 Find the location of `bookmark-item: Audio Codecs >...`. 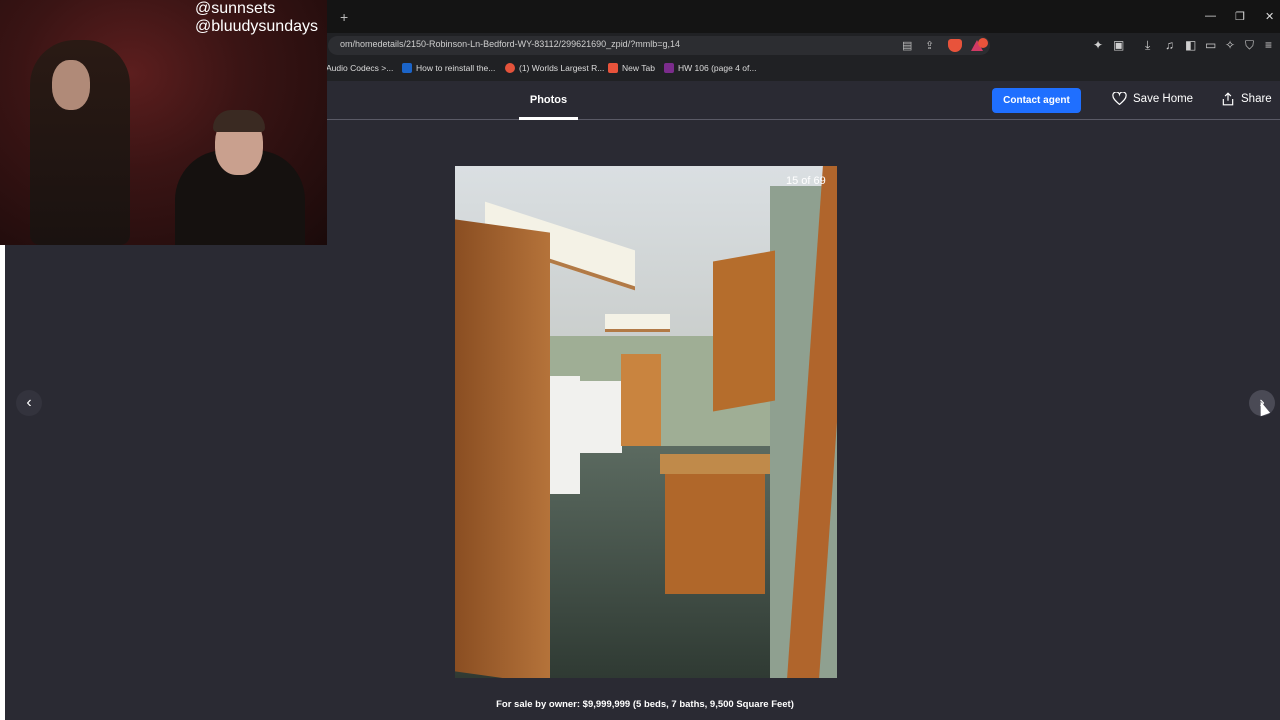

bookmark-item: Audio Codecs >... is located at coordinates (359, 68).